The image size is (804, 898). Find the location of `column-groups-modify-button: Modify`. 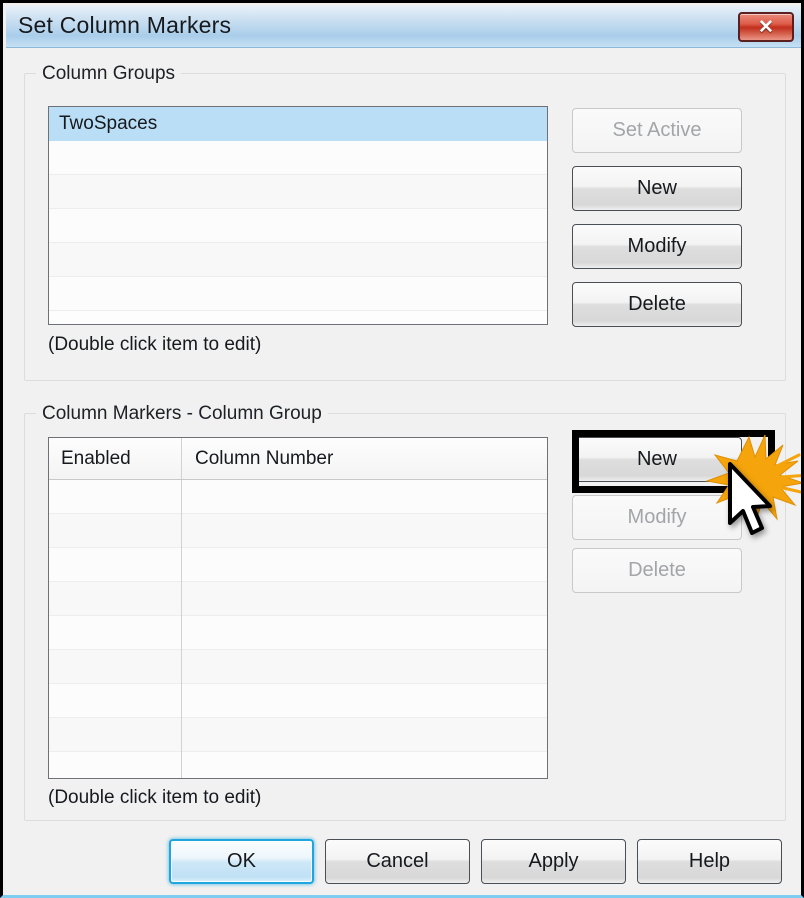

column-groups-modify-button: Modify is located at coordinates (657, 246).